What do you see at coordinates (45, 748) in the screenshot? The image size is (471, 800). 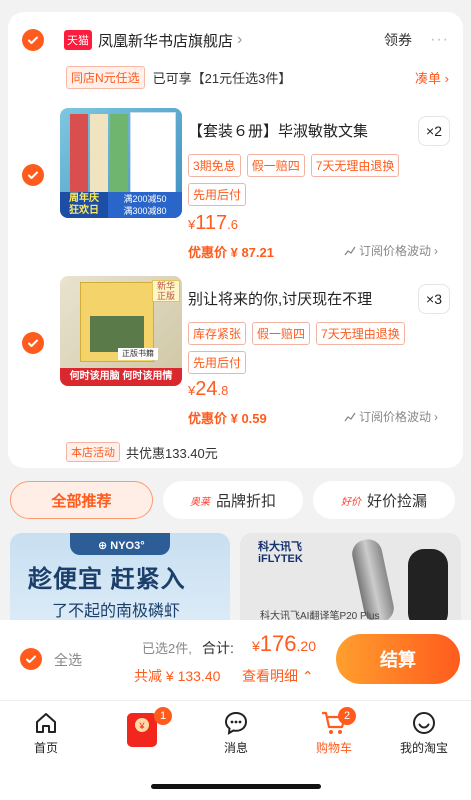 I see `tab-label: 首页` at bounding box center [45, 748].